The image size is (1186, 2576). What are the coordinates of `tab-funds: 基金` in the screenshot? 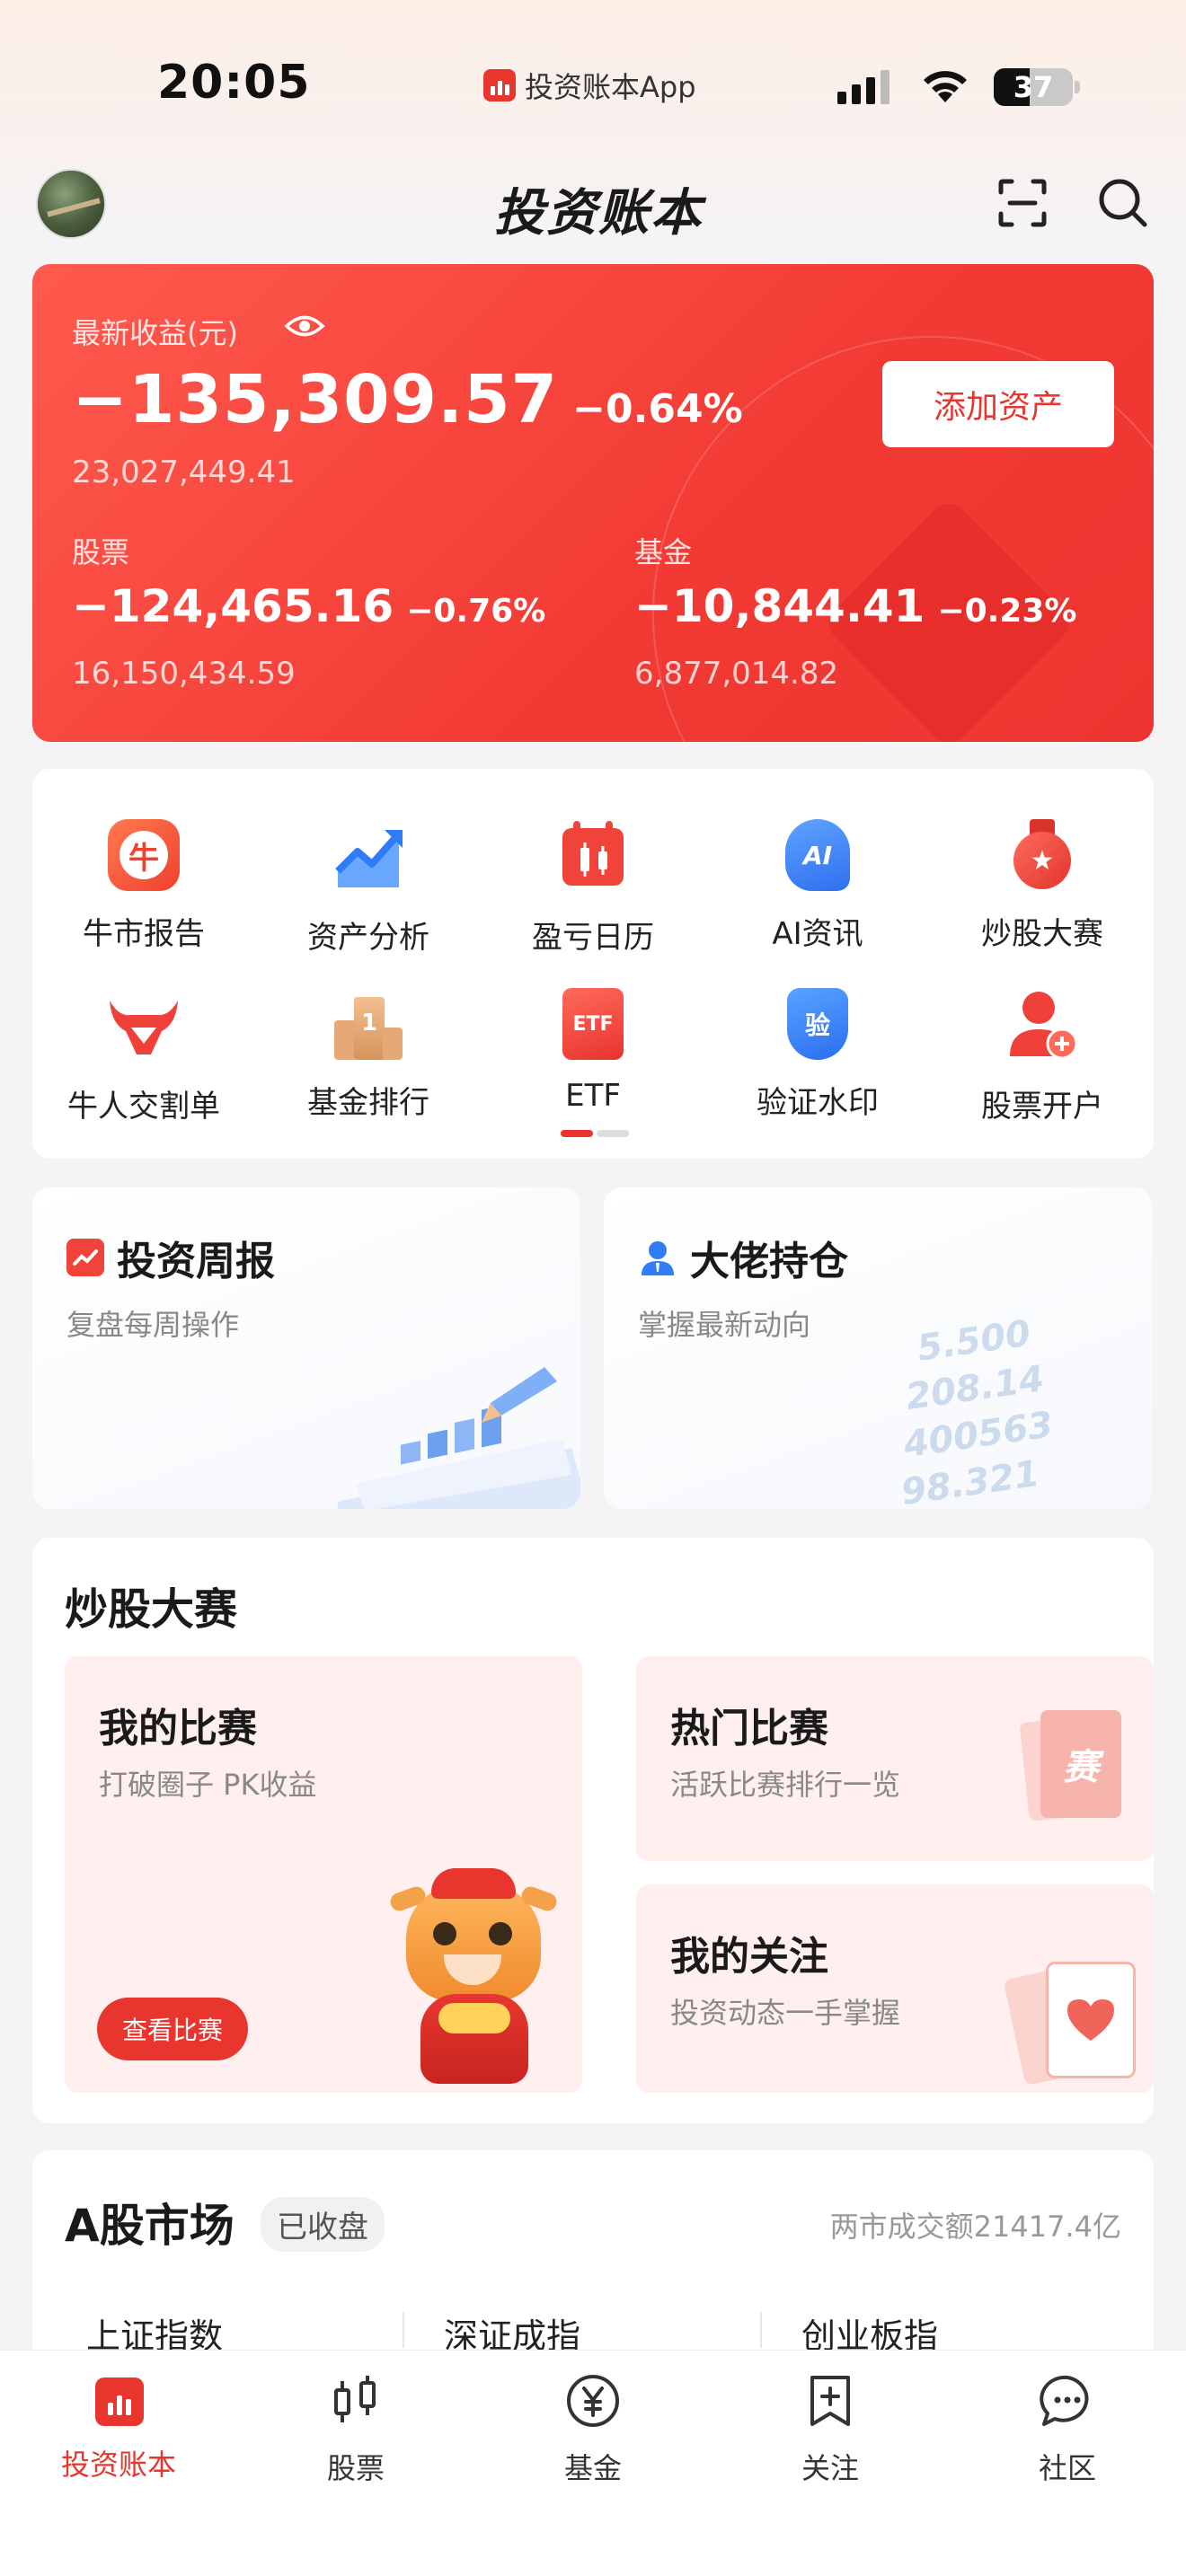 It's located at (593, 2429).